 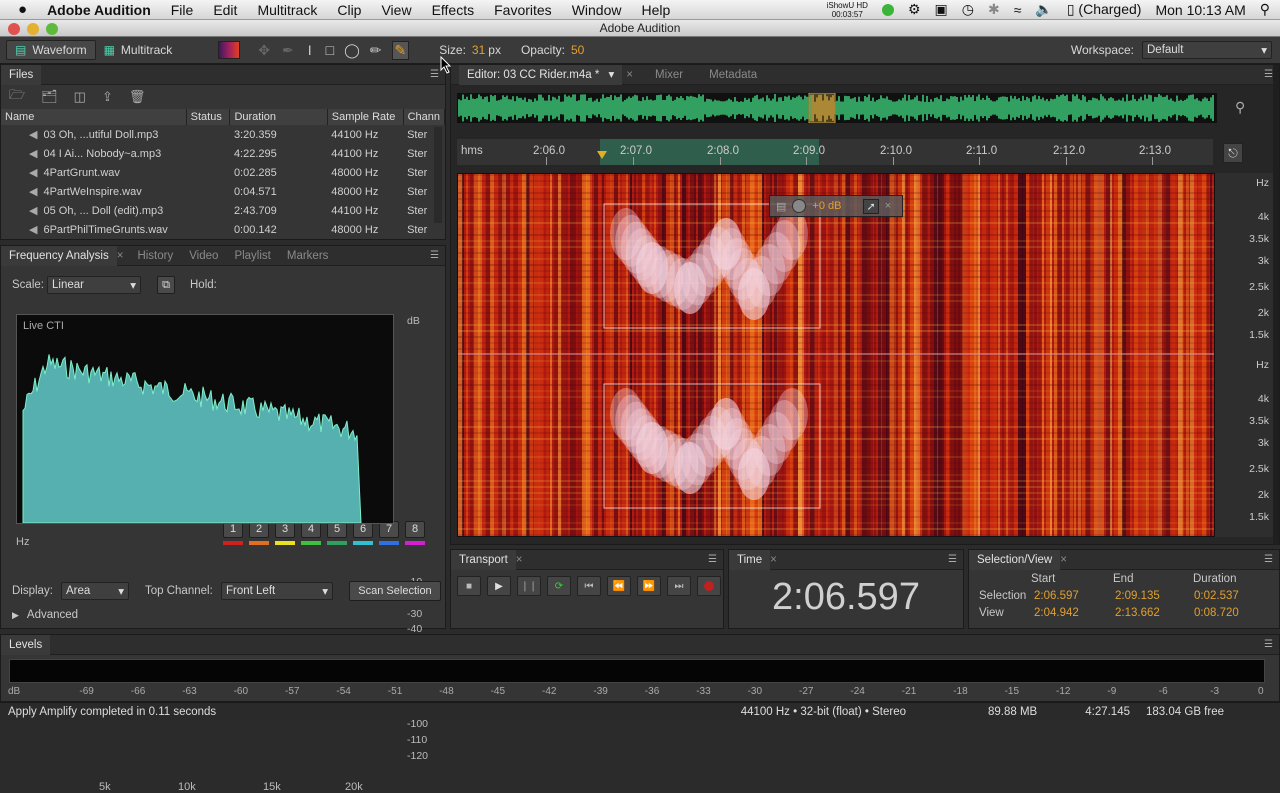 I want to click on hud-gain-control: ▤ +0 dB ➚ ×, so click(x=836, y=206).